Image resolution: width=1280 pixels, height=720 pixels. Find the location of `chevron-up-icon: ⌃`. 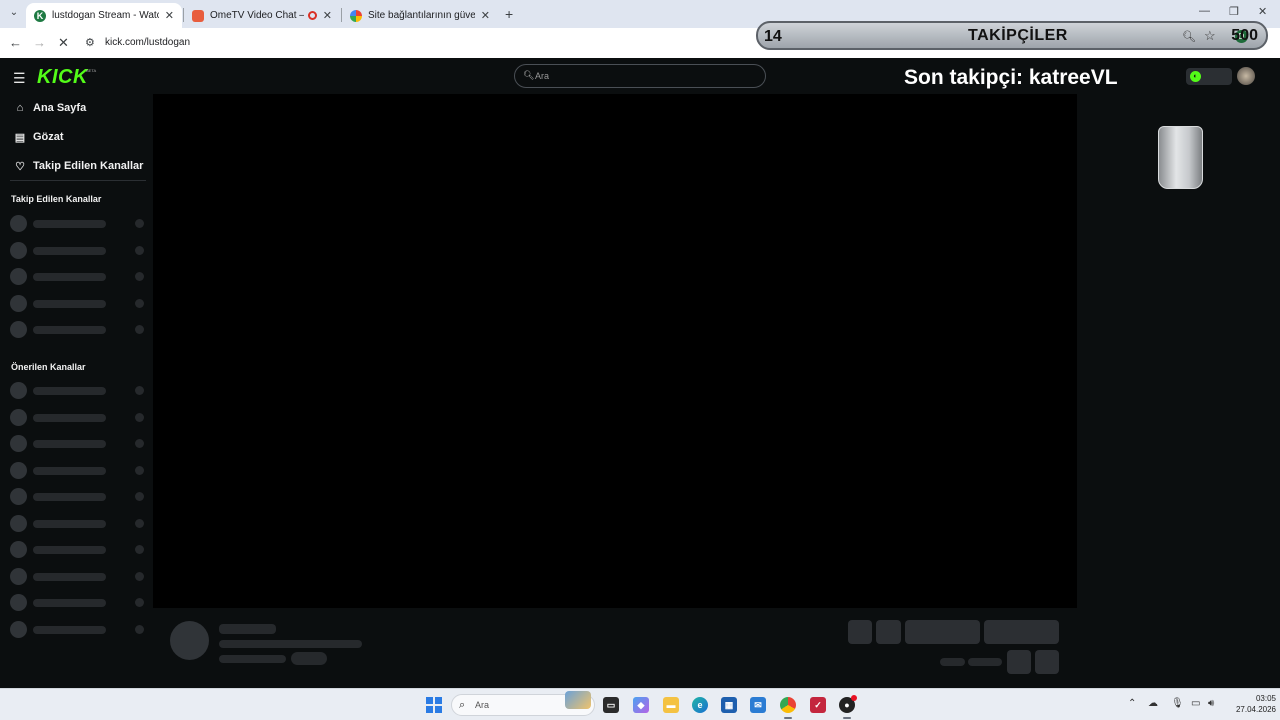

chevron-up-icon: ⌃ is located at coordinates (1132, 703).